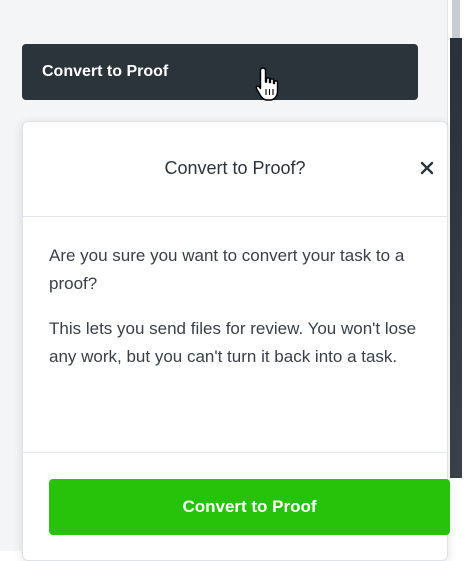 This screenshot has height=561, width=464. Describe the element at coordinates (235, 452) in the screenshot. I see `popover-divider` at that location.